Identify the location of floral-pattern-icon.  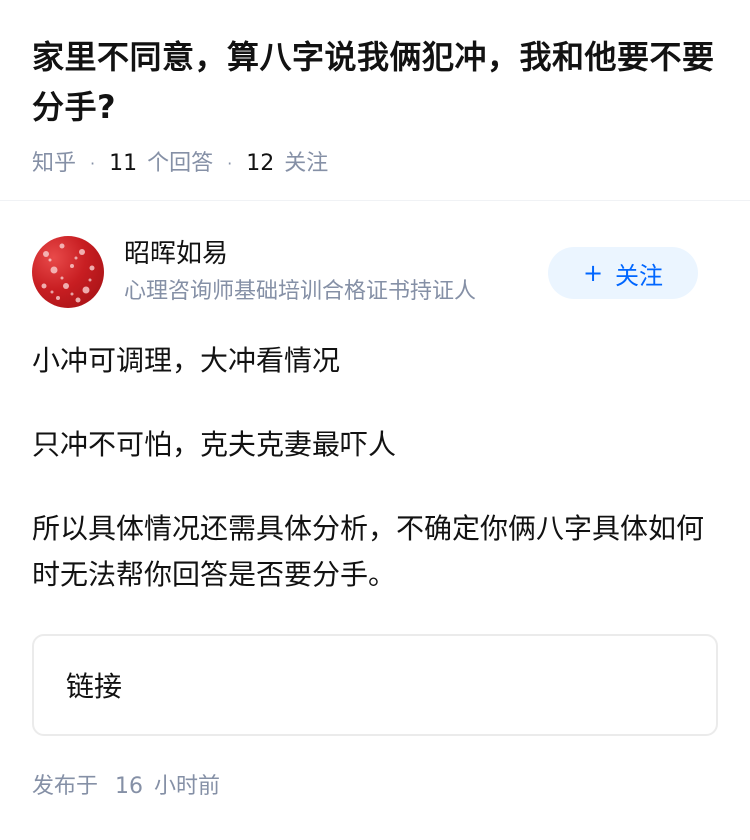
(68, 273).